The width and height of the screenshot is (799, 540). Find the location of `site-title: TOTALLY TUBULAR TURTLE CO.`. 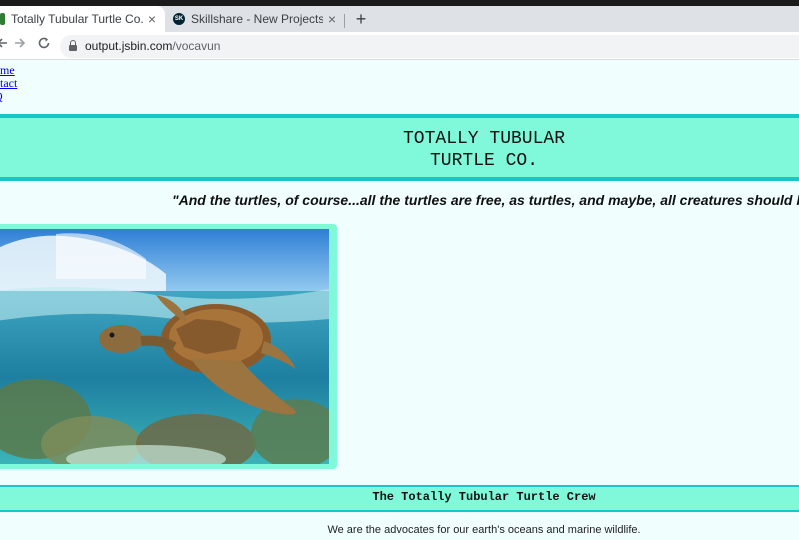

site-title: TOTALLY TUBULAR TURTLE CO. is located at coordinates (399, 150).